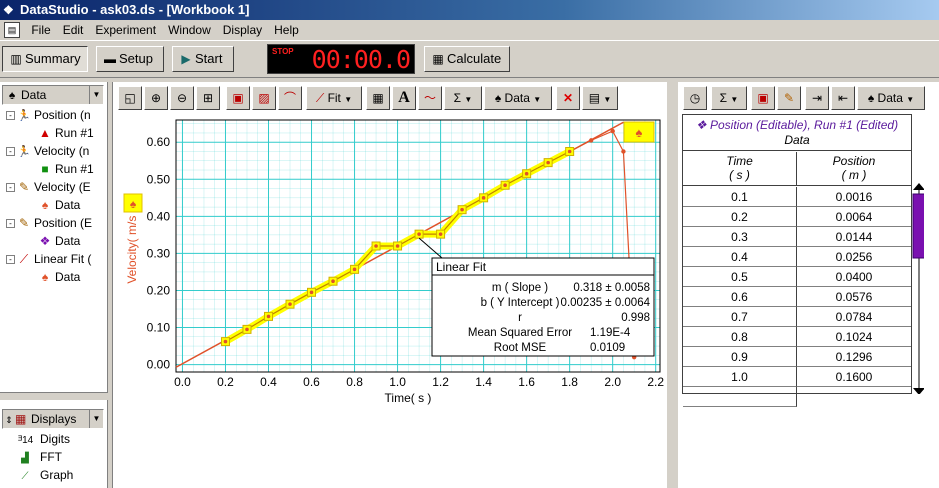  What do you see at coordinates (854, 257) in the screenshot?
I see `cell-position: 0.0256` at bounding box center [854, 257].